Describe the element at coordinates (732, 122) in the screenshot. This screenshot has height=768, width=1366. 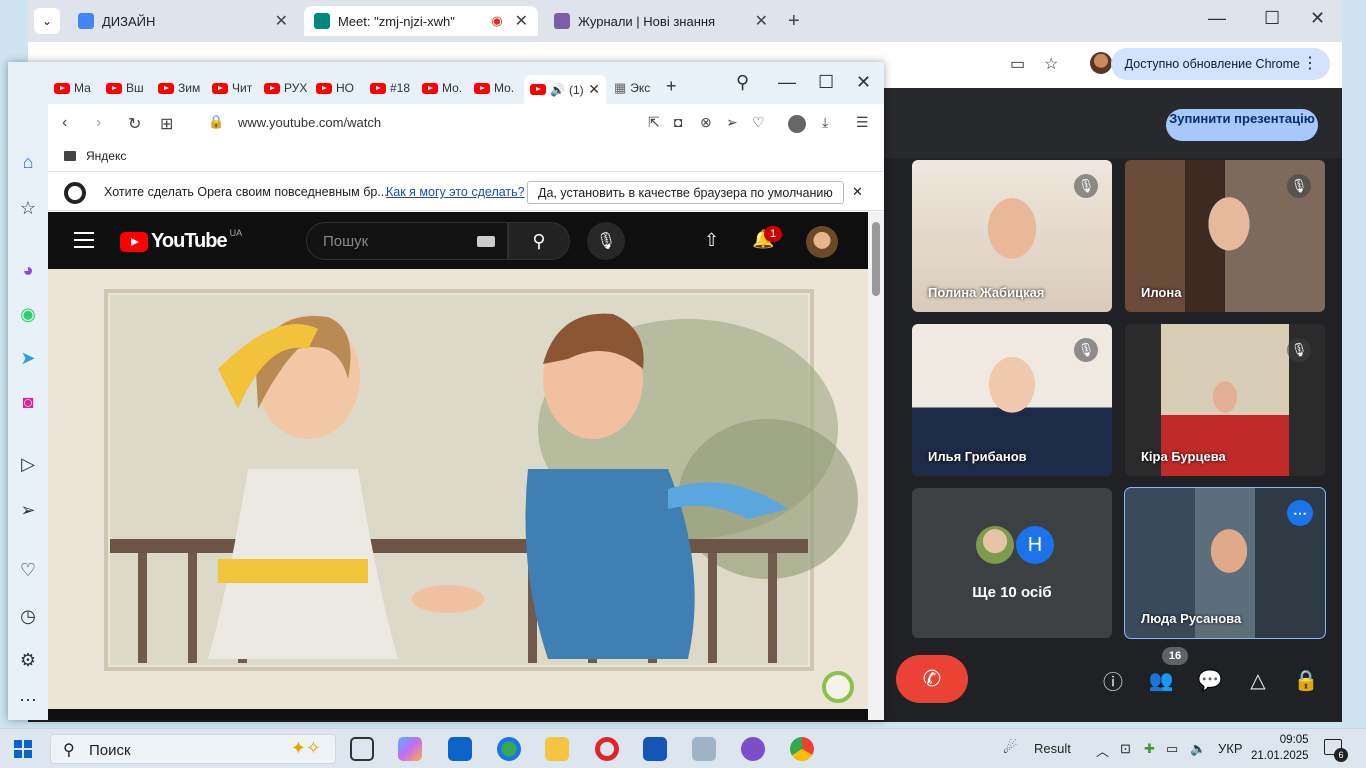
I see `share-icon: ➢` at that location.